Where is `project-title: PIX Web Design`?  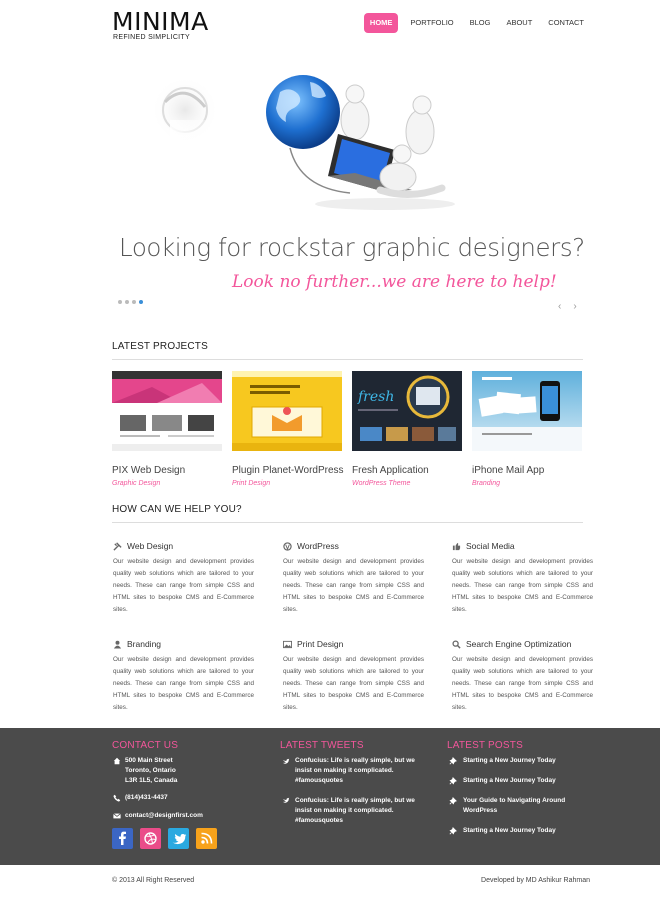 project-title: PIX Web Design is located at coordinates (167, 470).